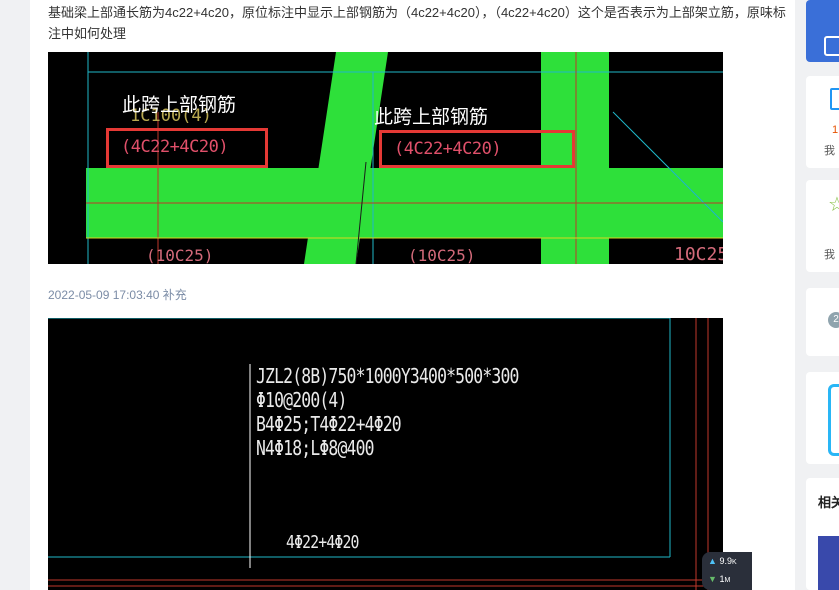 The width and height of the screenshot is (839, 590). Describe the element at coordinates (822, 122) in the screenshot. I see `sidebar-card-answer: 1 我` at that location.